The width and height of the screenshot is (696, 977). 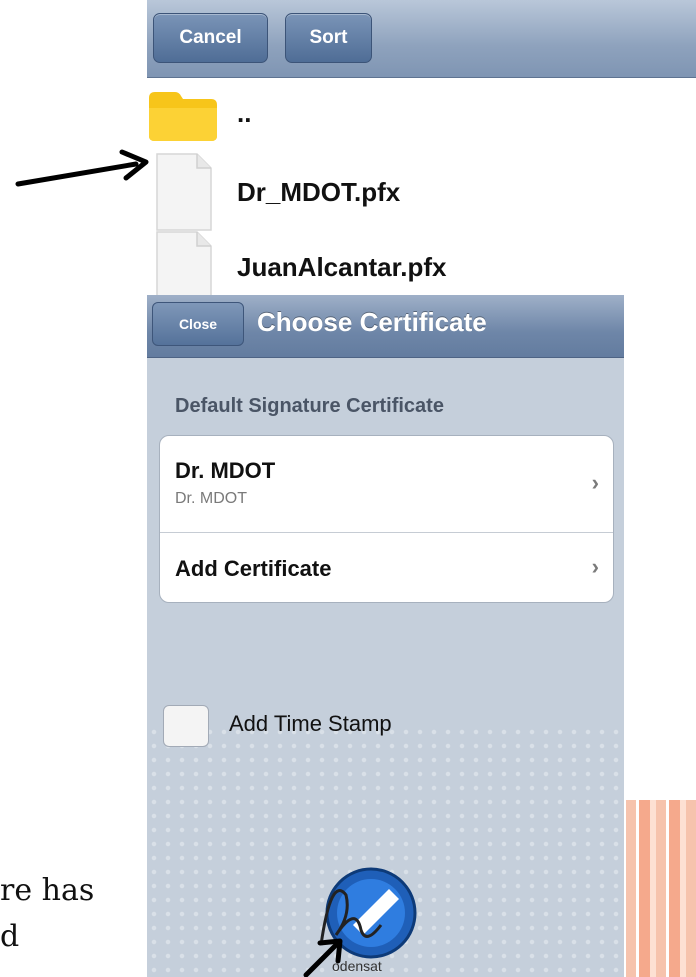 I want to click on file-browser-toolbar: Cancel Sort, so click(x=421, y=39).